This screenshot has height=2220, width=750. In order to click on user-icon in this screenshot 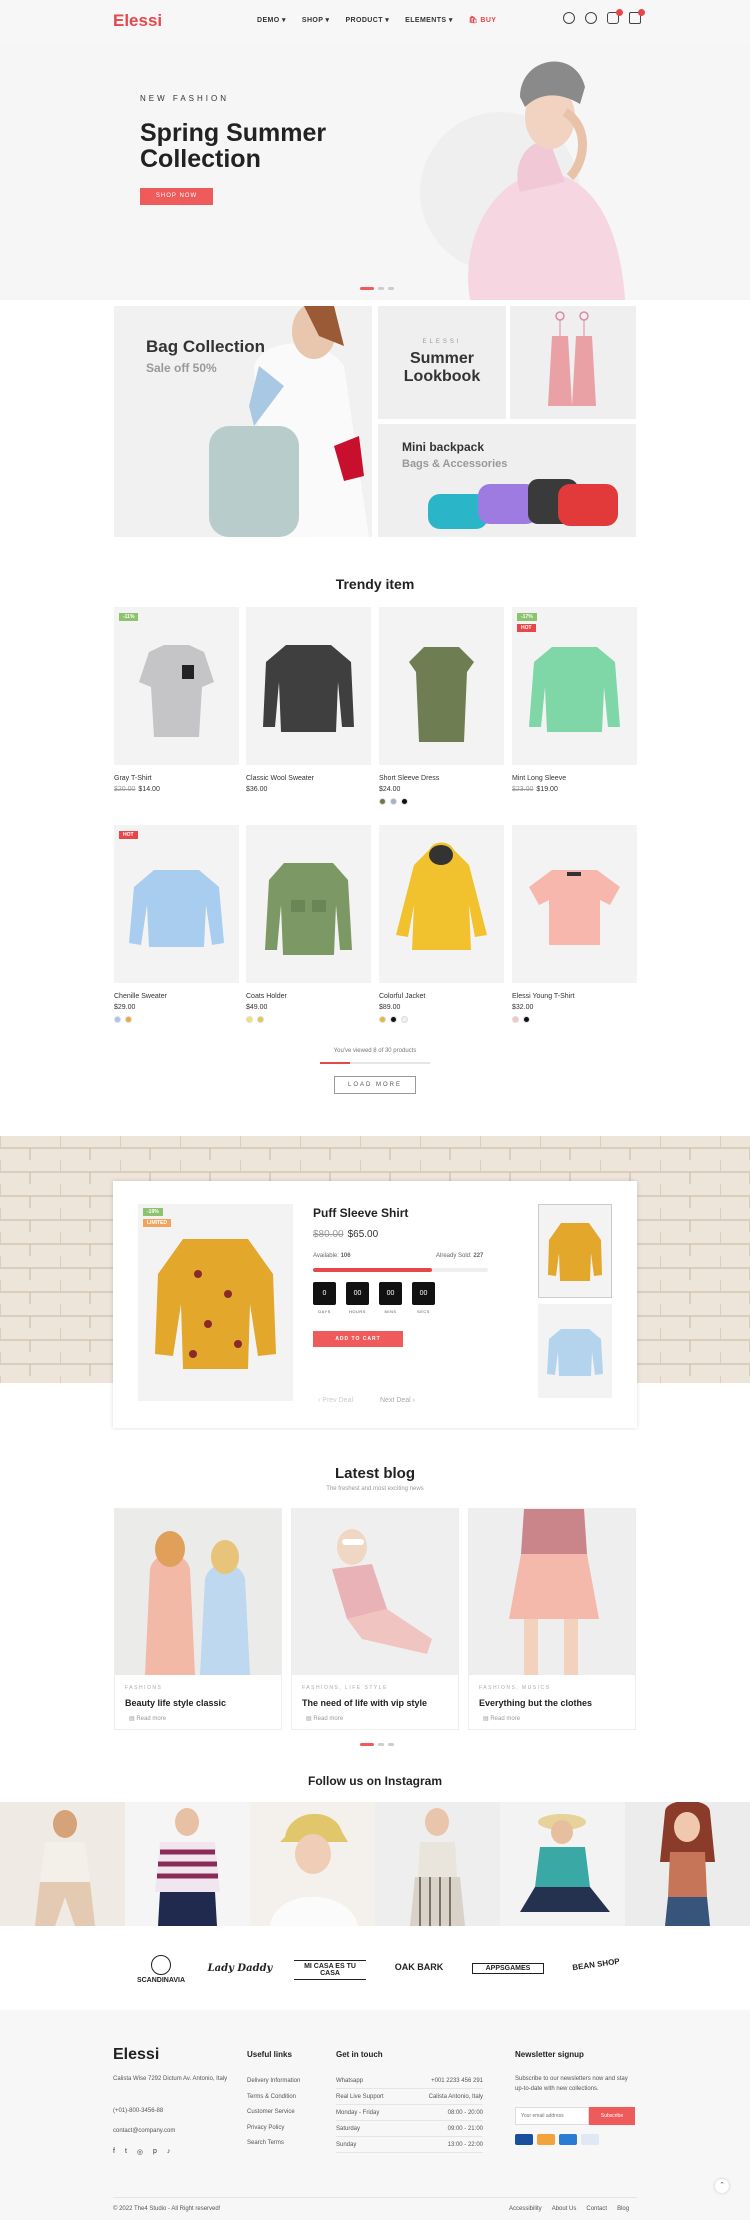, I will do `click(591, 18)`.